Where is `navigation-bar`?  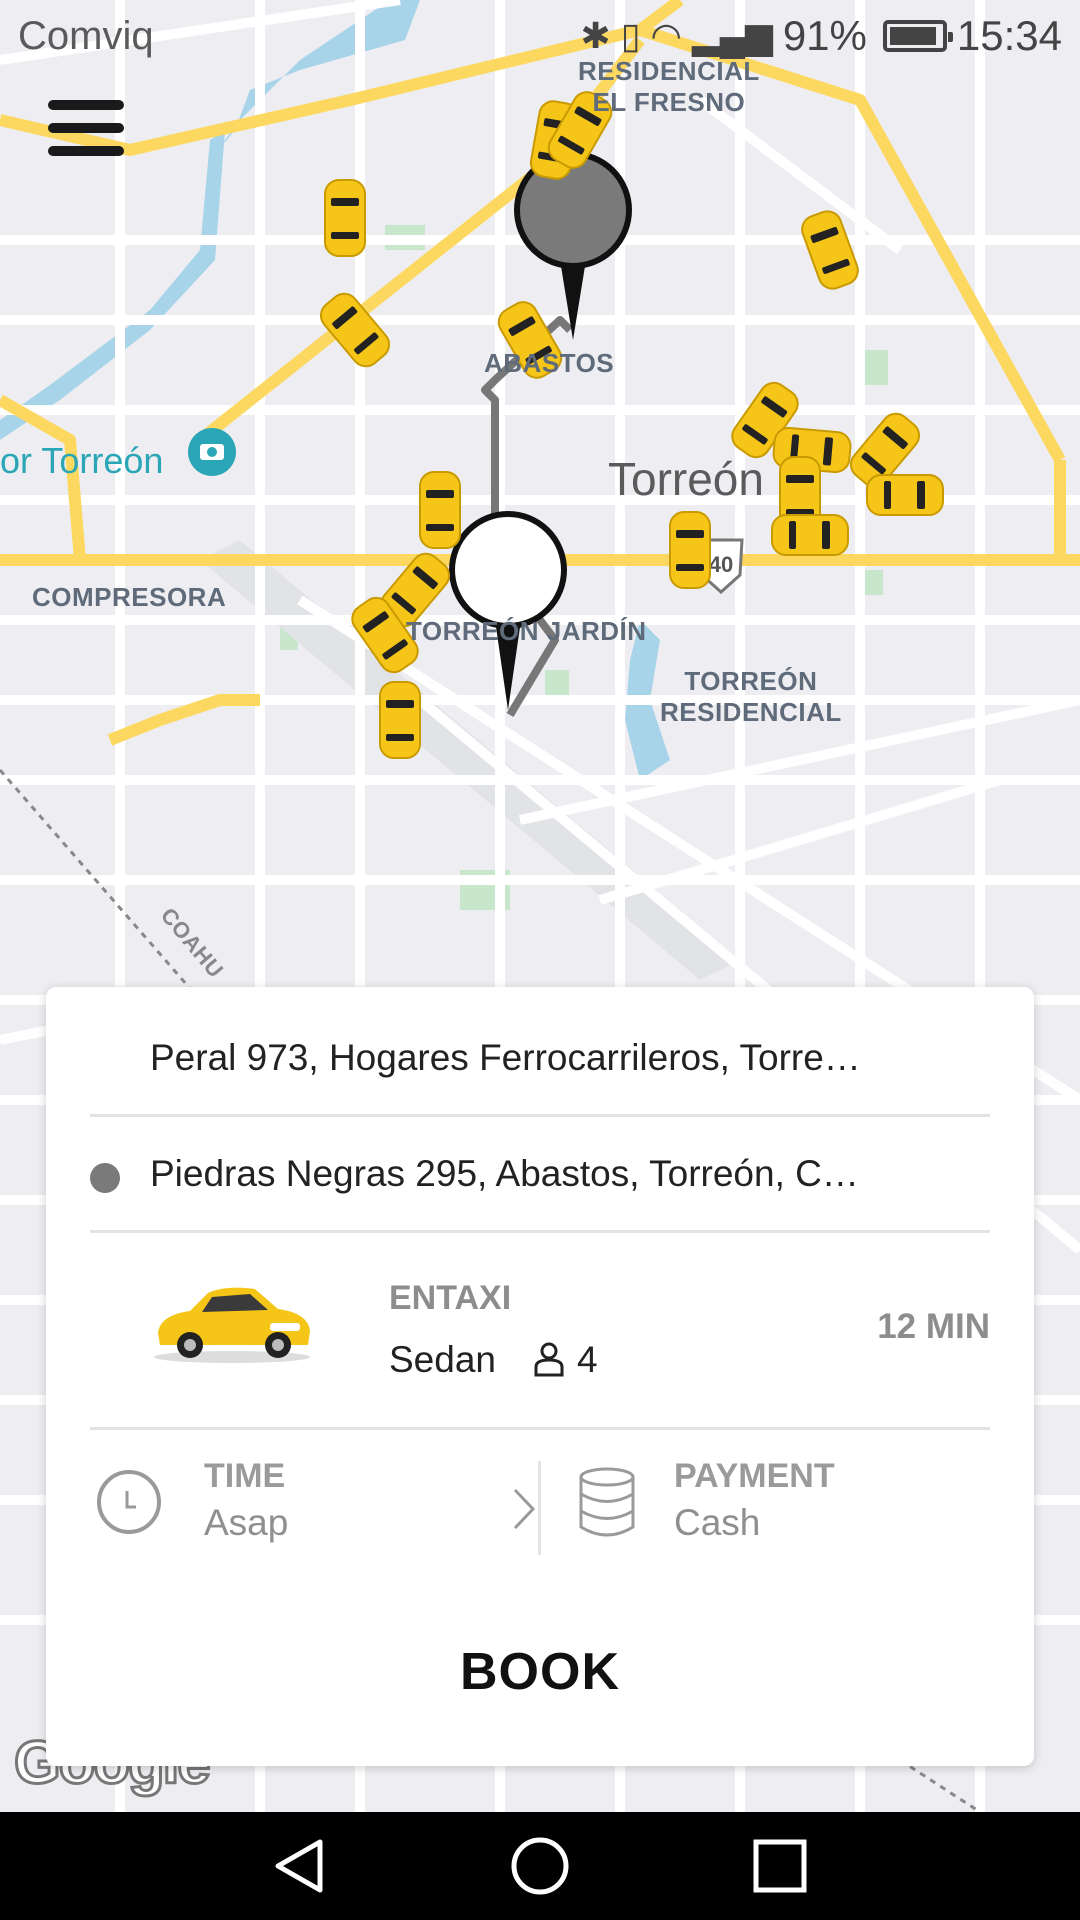
navigation-bar is located at coordinates (540, 1866).